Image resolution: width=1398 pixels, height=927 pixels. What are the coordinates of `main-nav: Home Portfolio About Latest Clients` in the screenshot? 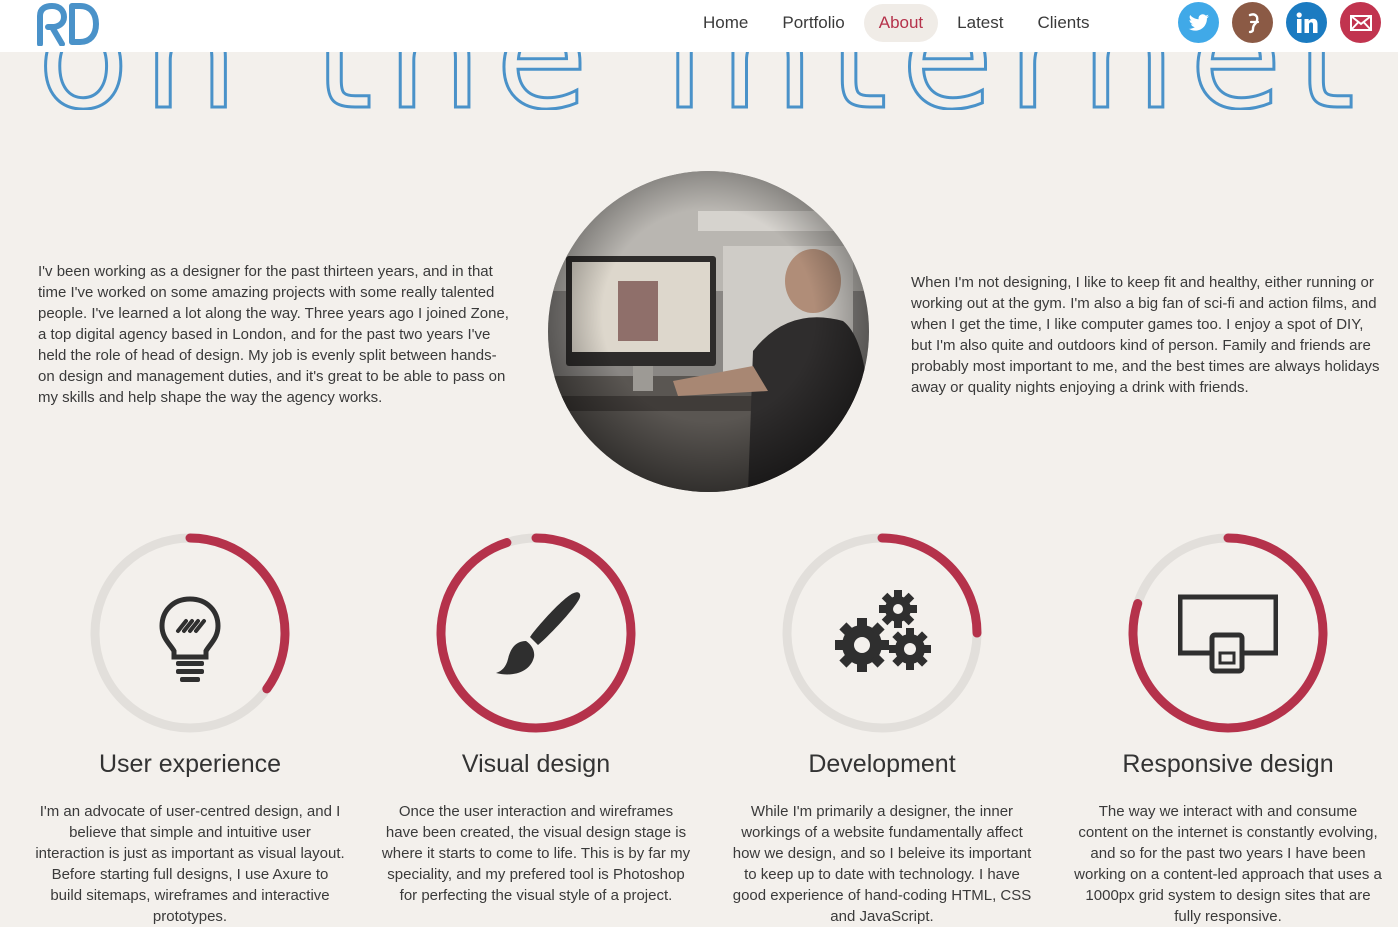 It's located at (896, 23).